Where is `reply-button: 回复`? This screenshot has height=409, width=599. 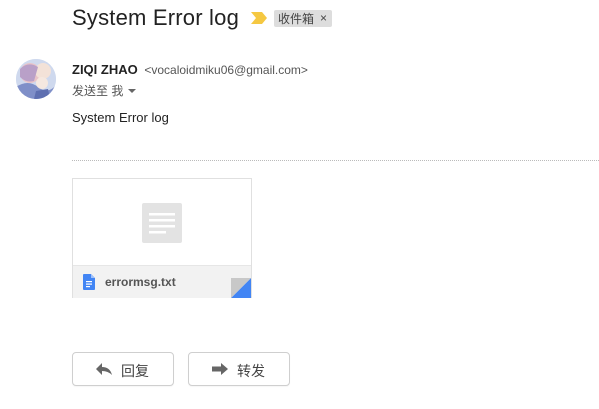 reply-button: 回复 is located at coordinates (123, 369).